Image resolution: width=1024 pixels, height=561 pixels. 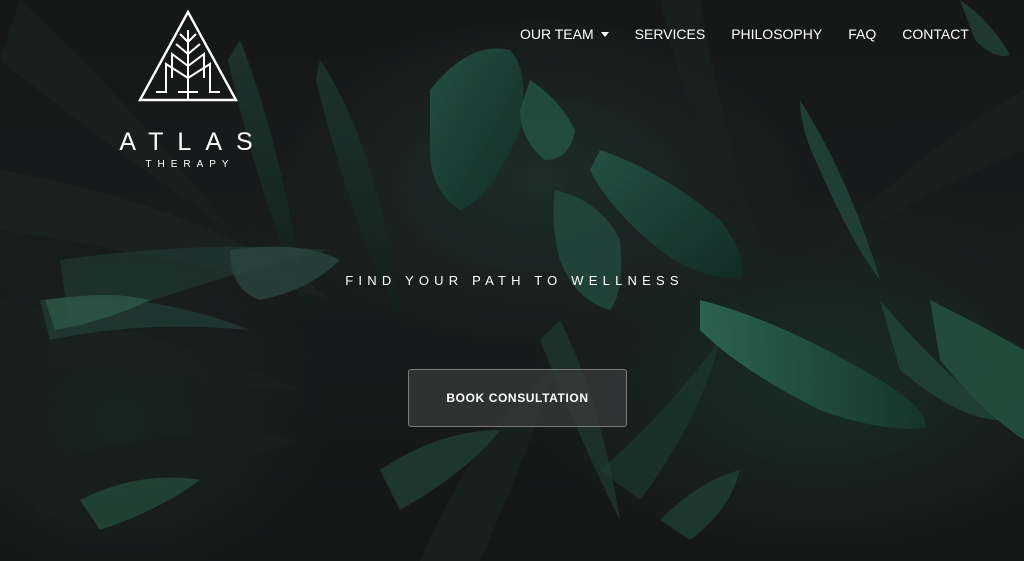 What do you see at coordinates (557, 34) in the screenshot?
I see `nav-item-label: OUR TEAM` at bounding box center [557, 34].